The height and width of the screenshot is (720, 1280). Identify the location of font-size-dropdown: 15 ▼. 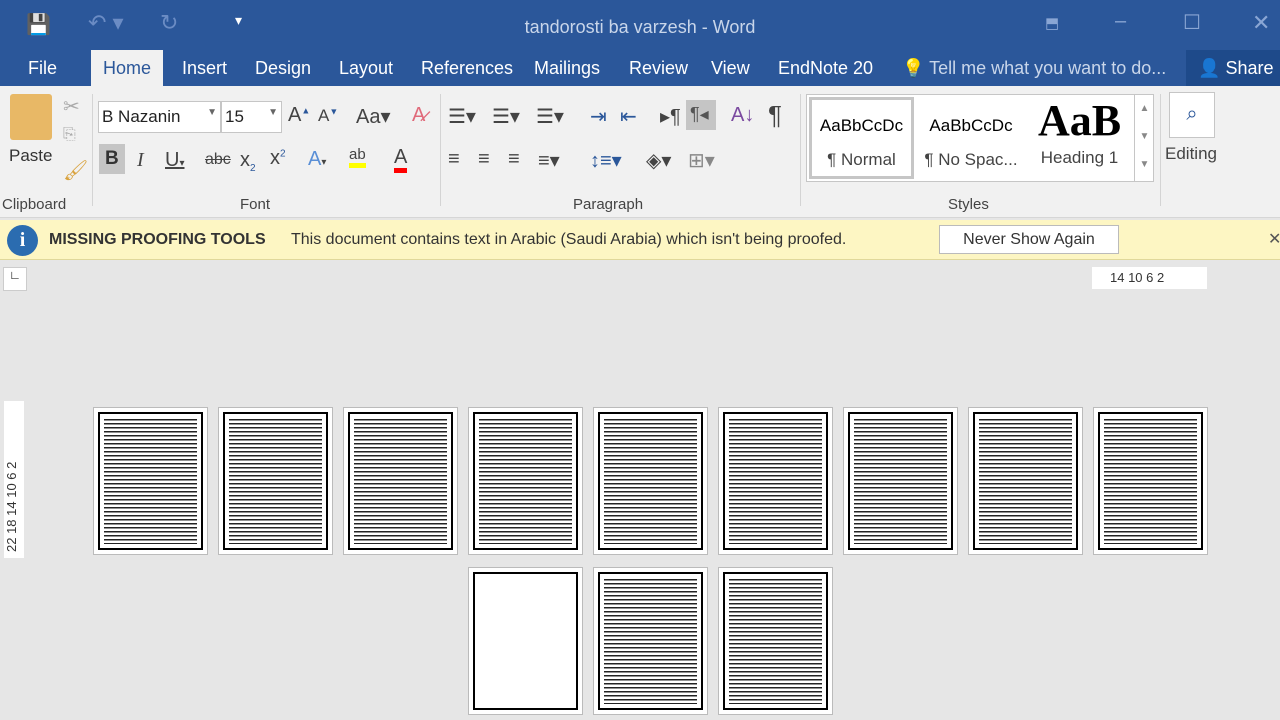
(251, 117).